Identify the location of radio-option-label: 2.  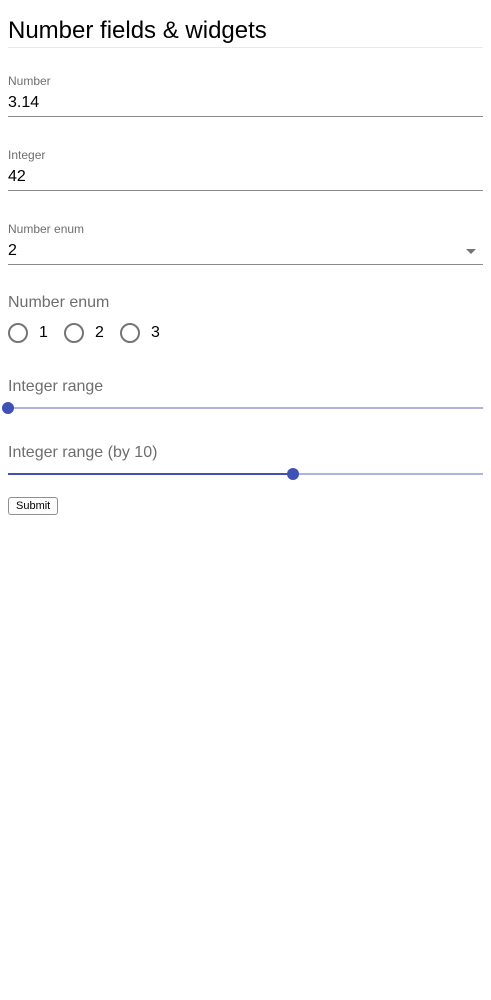
(99, 332).